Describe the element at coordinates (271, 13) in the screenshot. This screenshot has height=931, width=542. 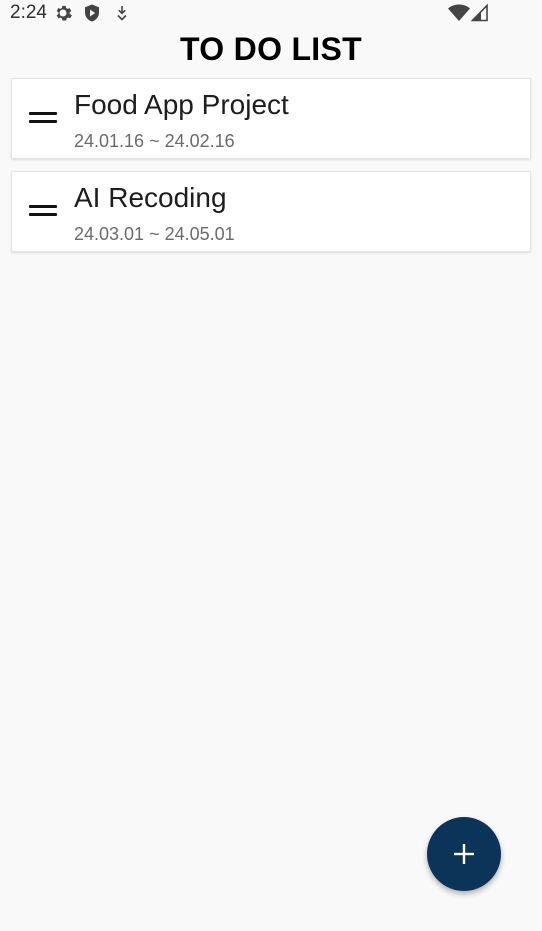
I see `status-bar: 2:24` at that location.